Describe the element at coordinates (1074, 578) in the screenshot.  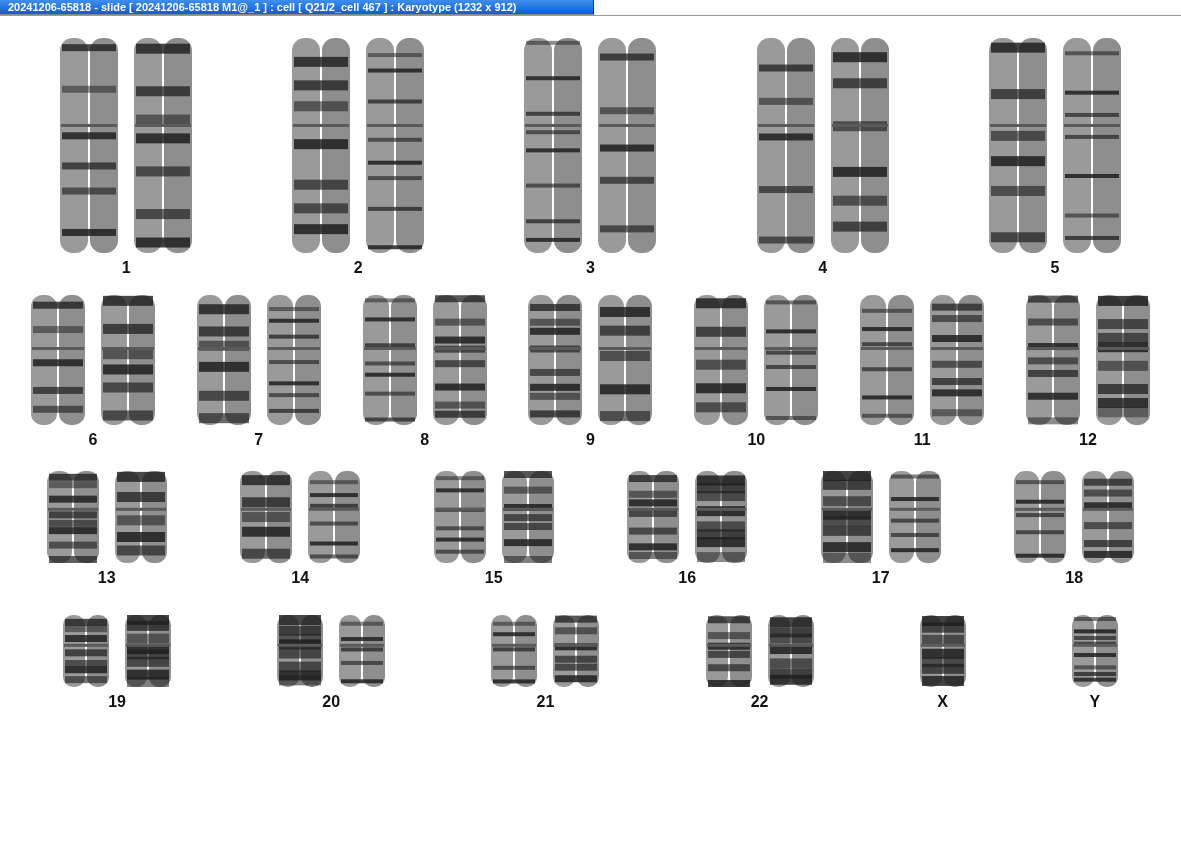
I see `chromosome-number: 18` at that location.